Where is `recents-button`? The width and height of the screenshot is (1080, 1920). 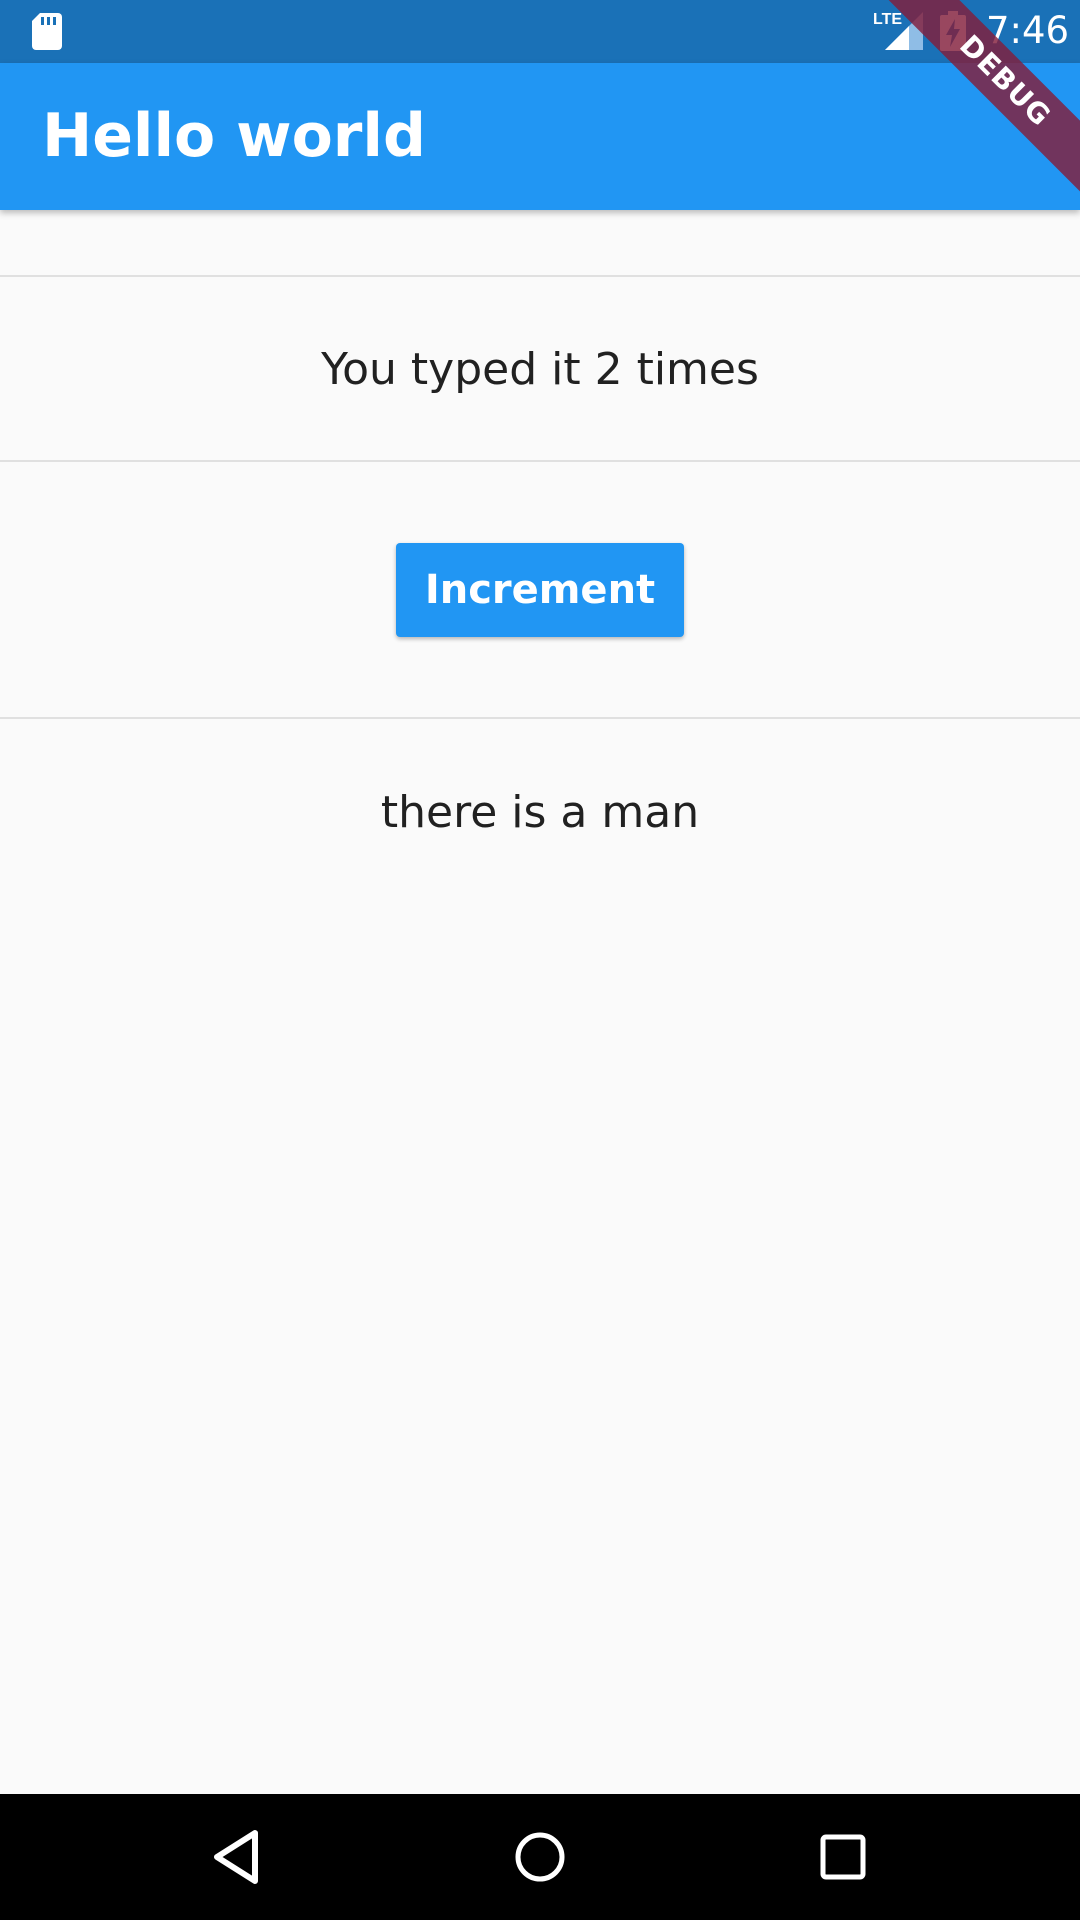
recents-button is located at coordinates (843, 1857).